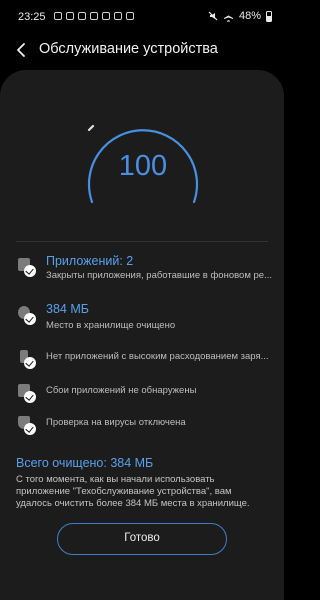 Image resolution: width=320 pixels, height=600 pixels. I want to click on apps-check-icon, so click(27, 267).